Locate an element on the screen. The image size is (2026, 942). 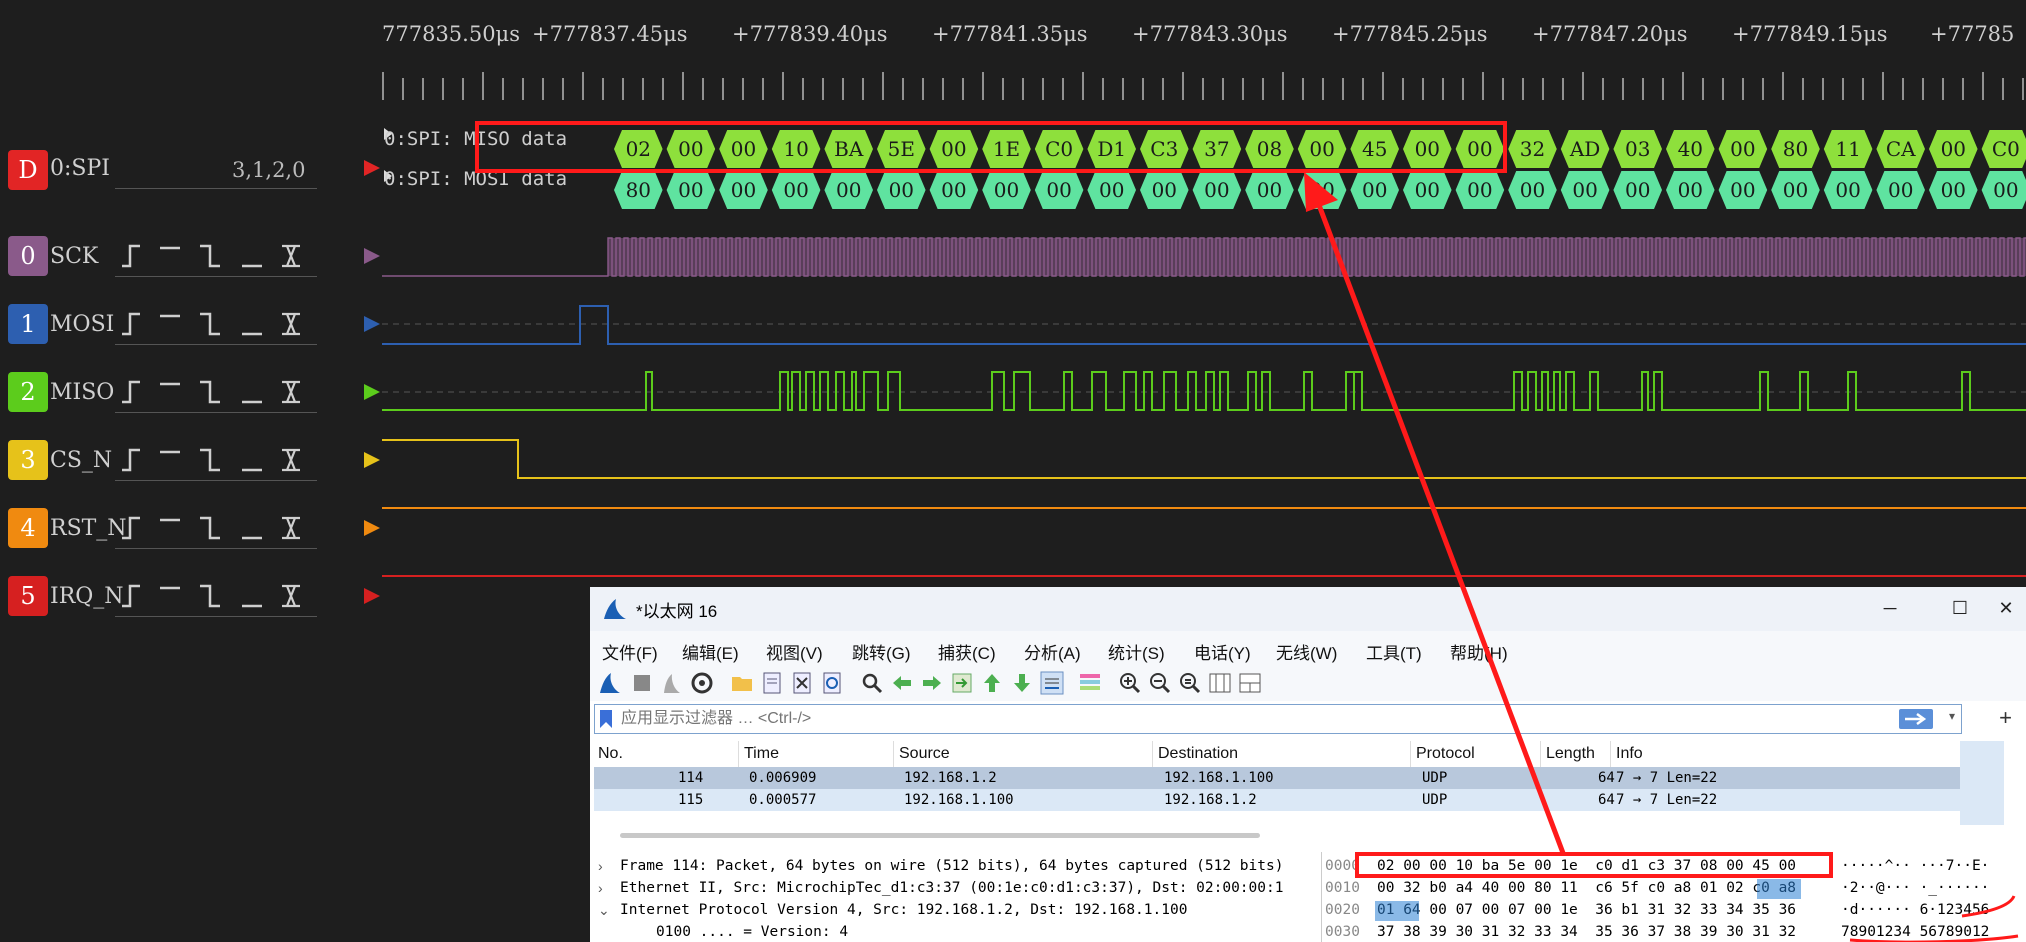
last-packet-icon is located at coordinates (1022, 683).